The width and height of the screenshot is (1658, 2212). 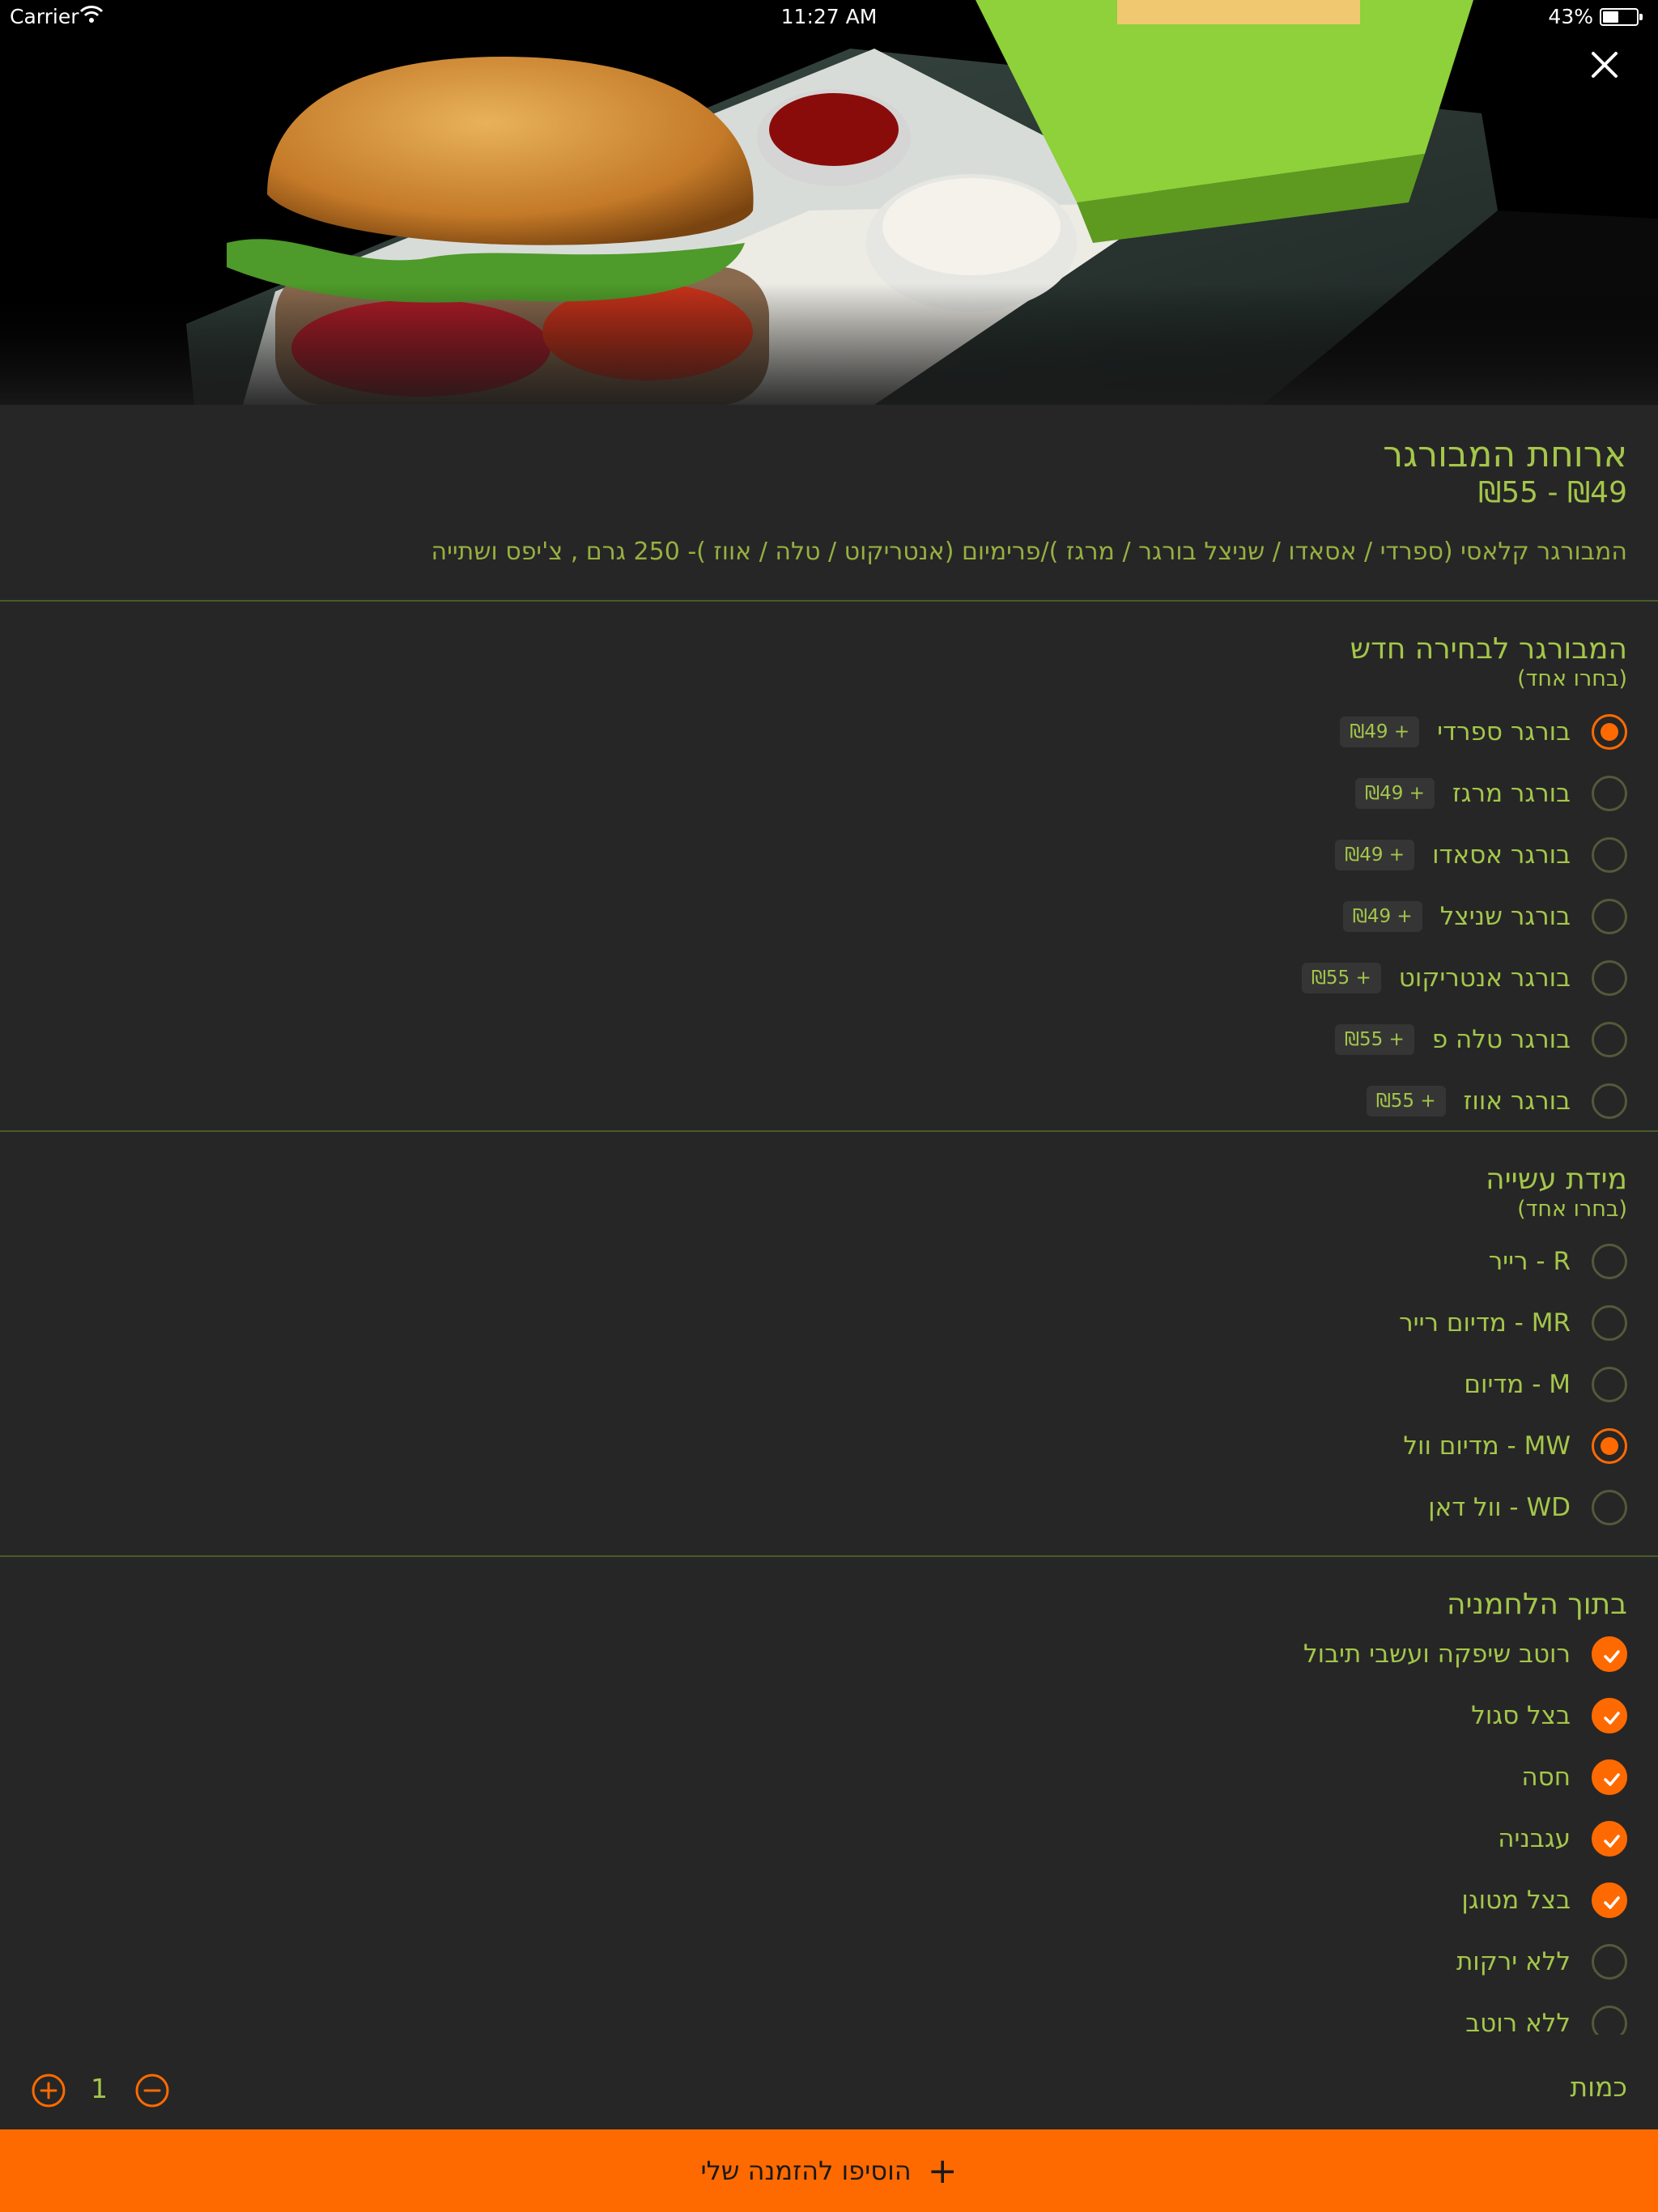 What do you see at coordinates (1505, 917) in the screenshot?
I see `option-label: בורגר שניצל` at bounding box center [1505, 917].